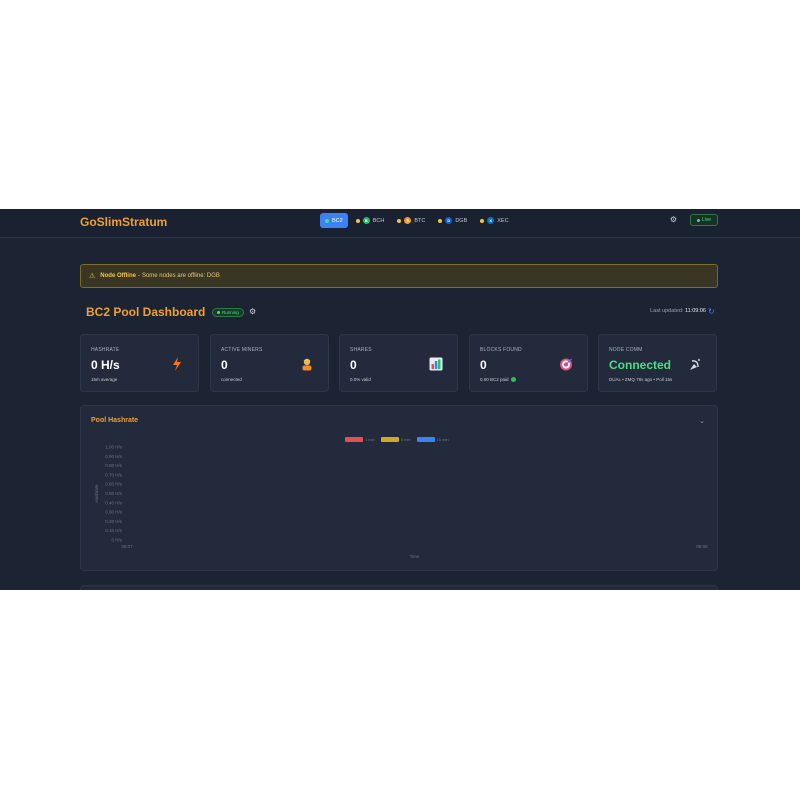 The image size is (800, 800). What do you see at coordinates (105, 350) in the screenshot?
I see `stat-label: HASHRATE` at bounding box center [105, 350].